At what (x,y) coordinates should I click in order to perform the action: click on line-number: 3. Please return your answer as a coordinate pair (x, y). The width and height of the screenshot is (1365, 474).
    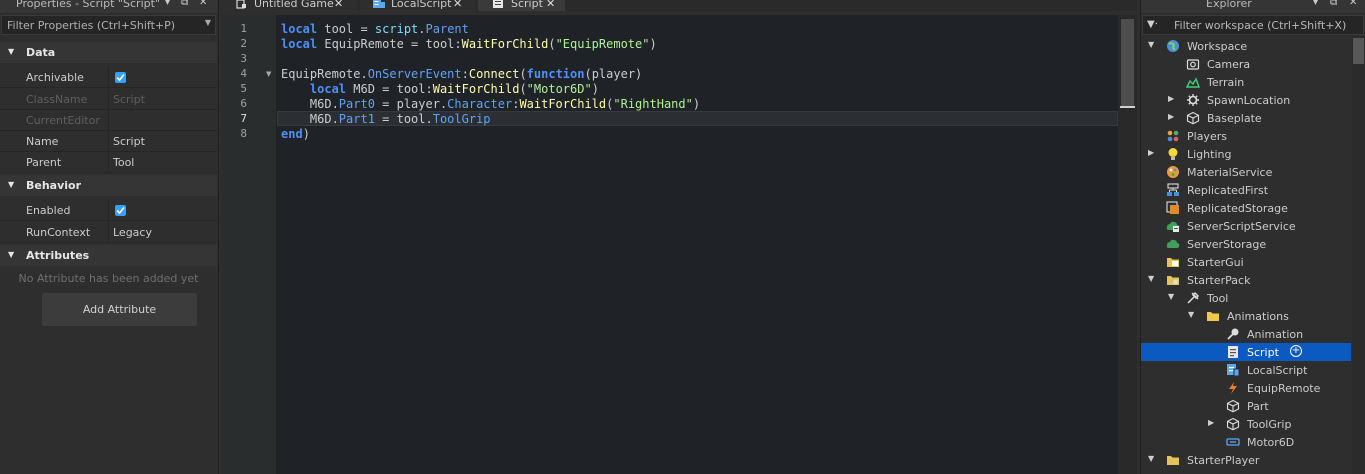
    Looking at the image, I should click on (243, 58).